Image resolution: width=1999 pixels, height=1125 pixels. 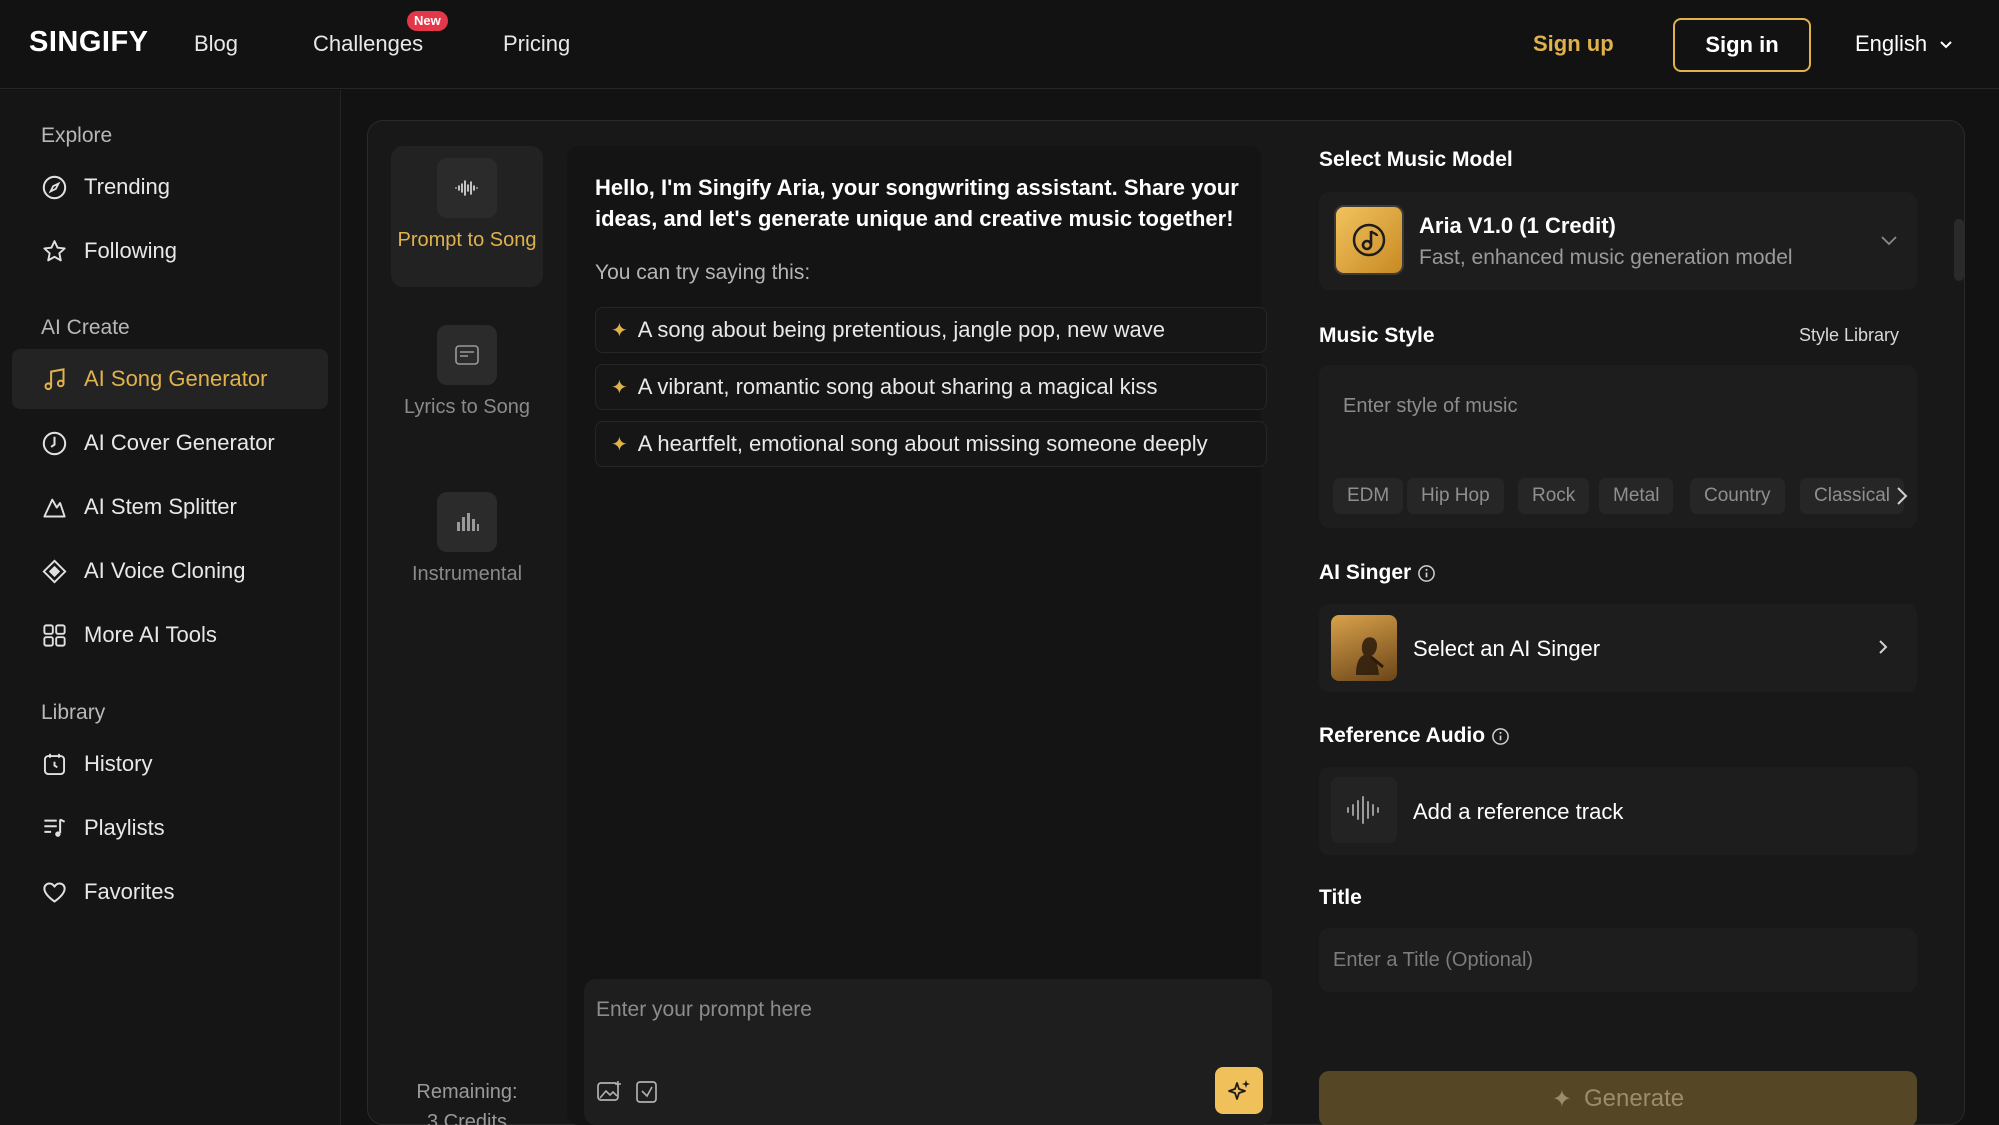 What do you see at coordinates (170, 828) in the screenshot?
I see `sidebar-item-playlists: Playlists` at bounding box center [170, 828].